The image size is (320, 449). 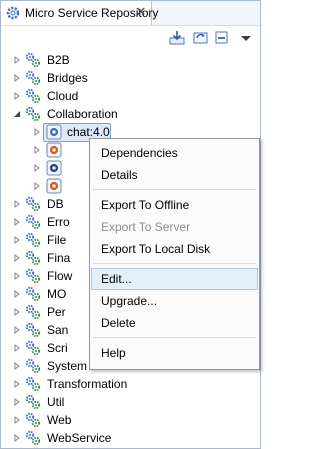 I want to click on tree-category-item: B2B, so click(x=130, y=60).